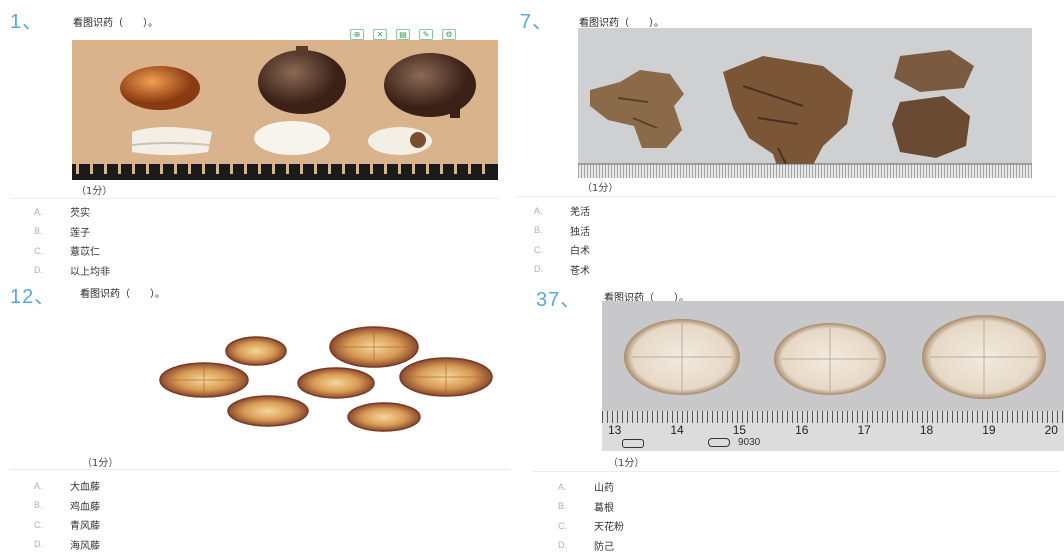 This screenshot has width=1064, height=552. What do you see at coordinates (85, 253) in the screenshot?
I see `option-text: 薏苡仁` at bounding box center [85, 253].